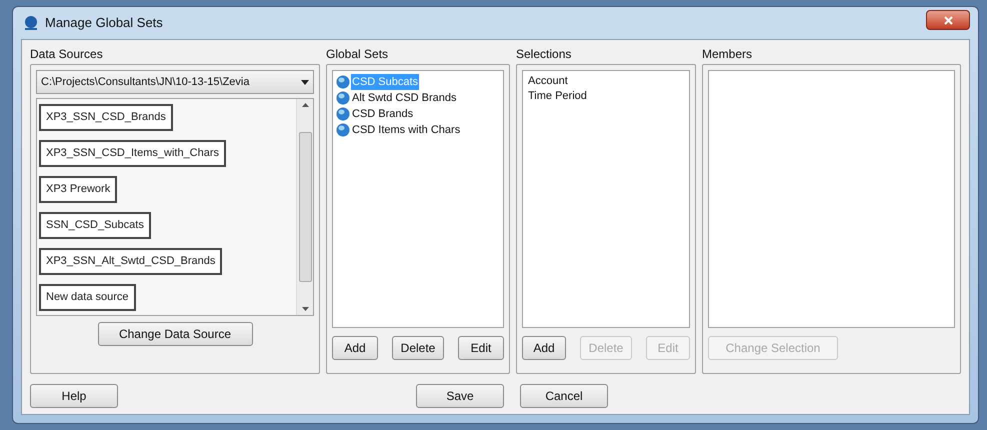 The image size is (987, 430). I want to click on panel-heading: Selections, so click(544, 54).